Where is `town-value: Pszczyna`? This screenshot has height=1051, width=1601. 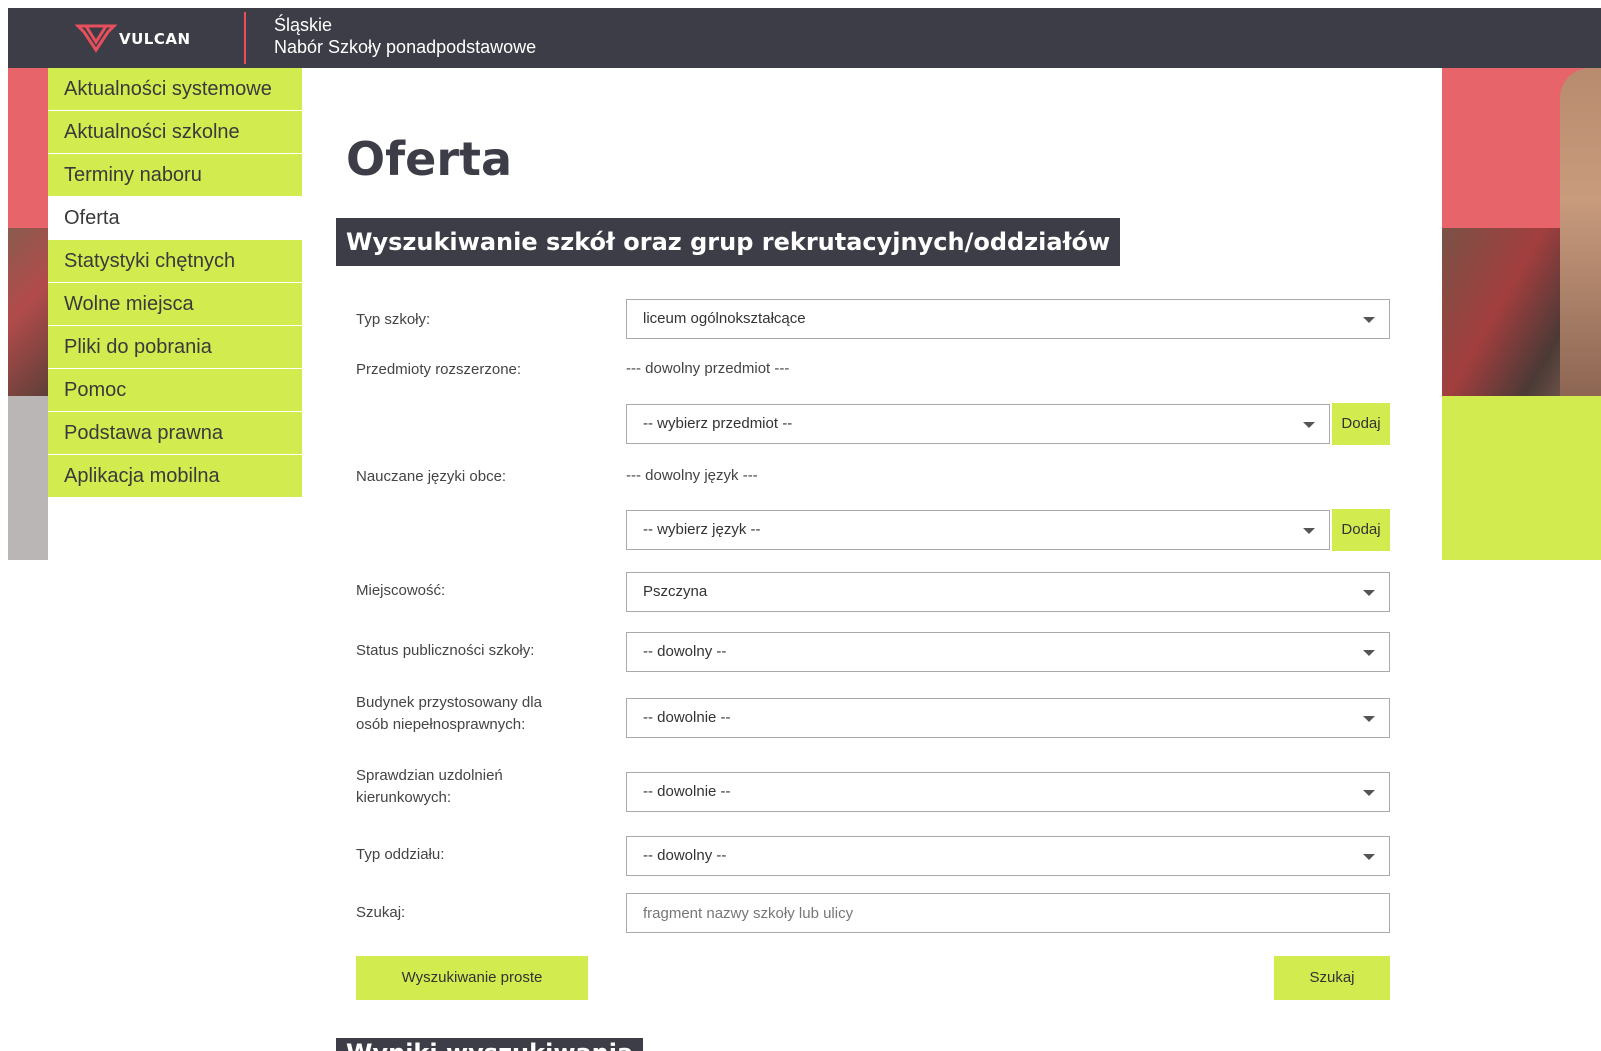
town-value: Pszczyna is located at coordinates (675, 591).